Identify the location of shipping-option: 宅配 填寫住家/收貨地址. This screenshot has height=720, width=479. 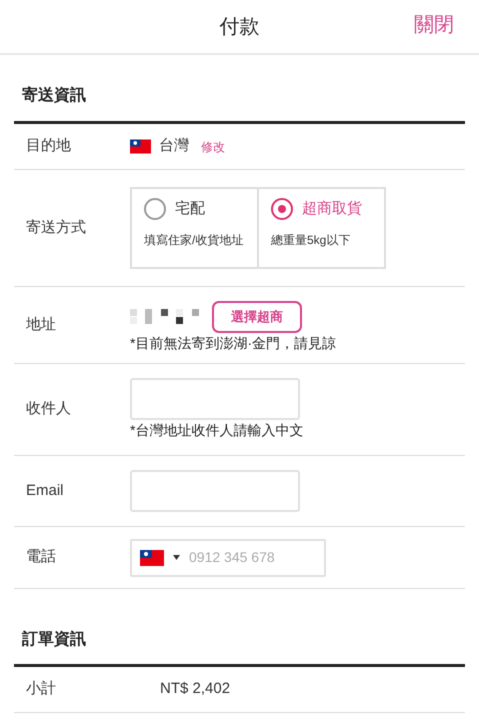
(194, 228).